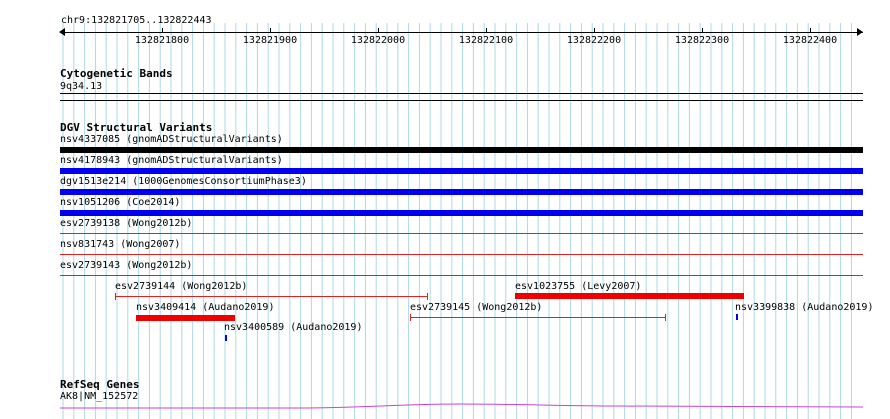 The height and width of the screenshot is (419, 890). What do you see at coordinates (378, 40) in the screenshot?
I see `ruler-tick-label: 132822000` at bounding box center [378, 40].